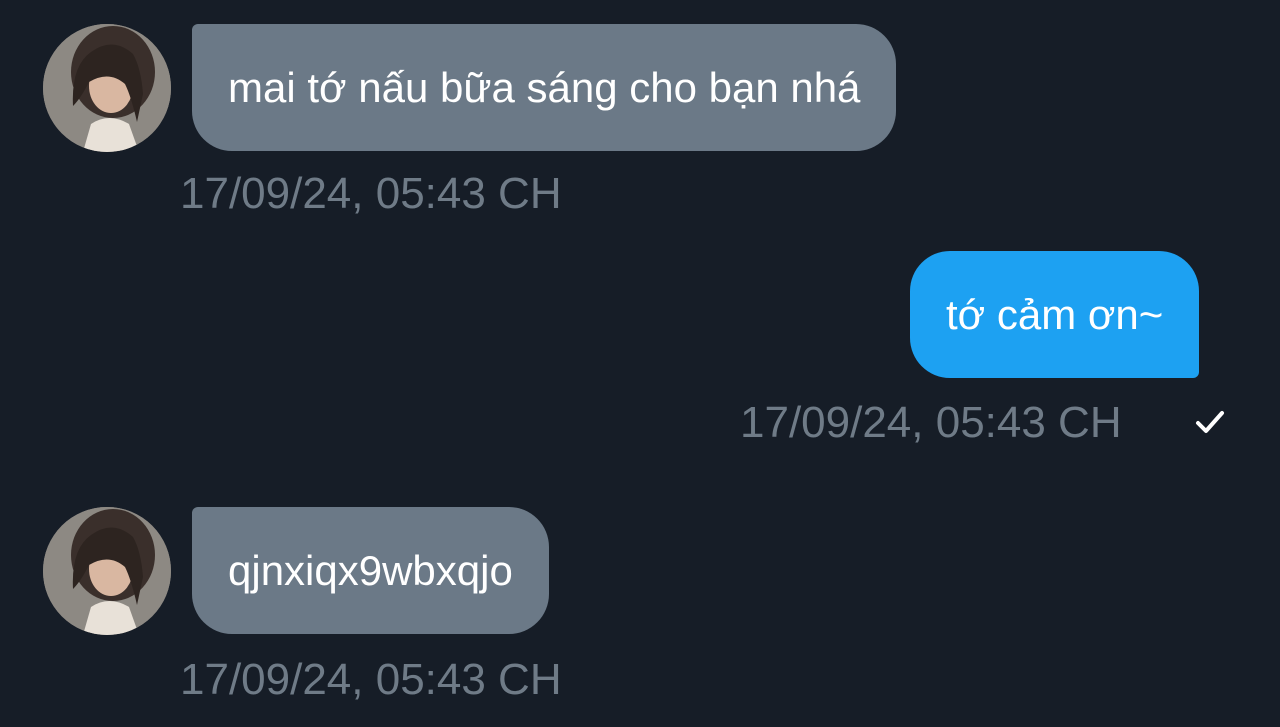 Image resolution: width=1280 pixels, height=727 pixels. I want to click on incoming-message-bubble: qjnxiqx9wbxqjo, so click(370, 570).